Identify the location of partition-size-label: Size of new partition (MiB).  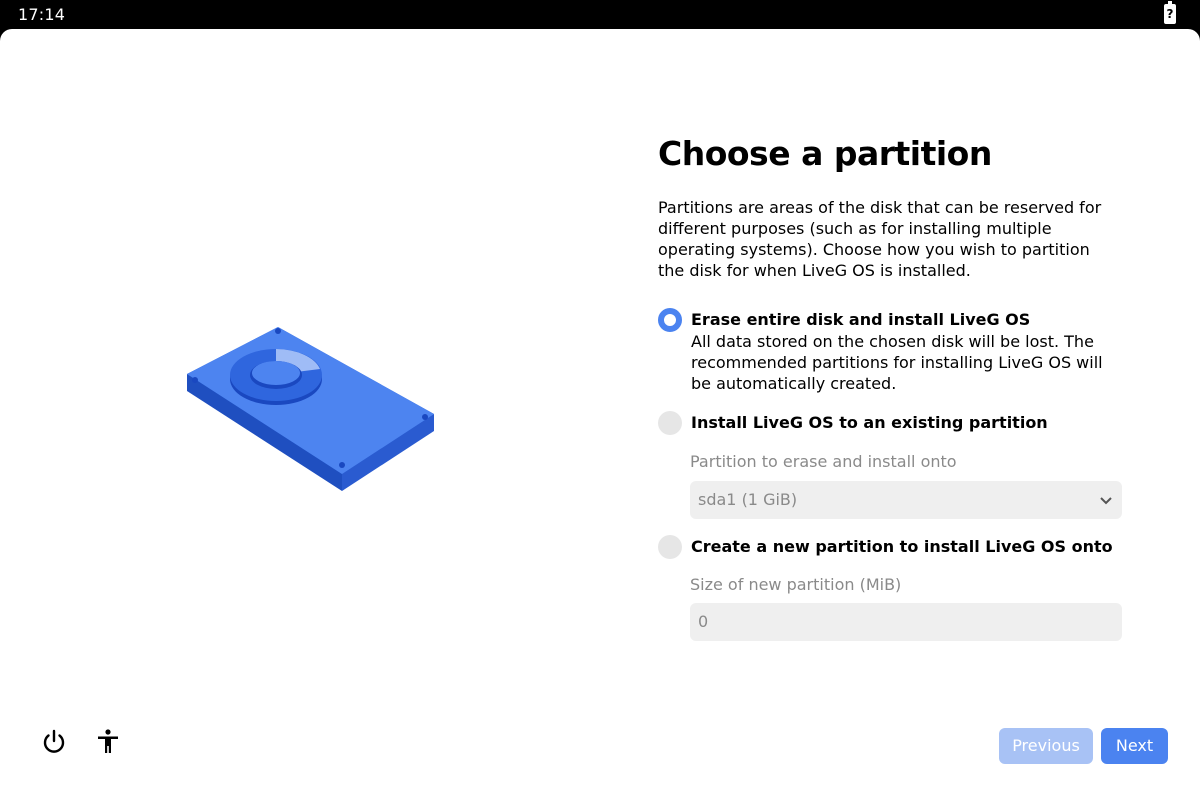
(796, 584).